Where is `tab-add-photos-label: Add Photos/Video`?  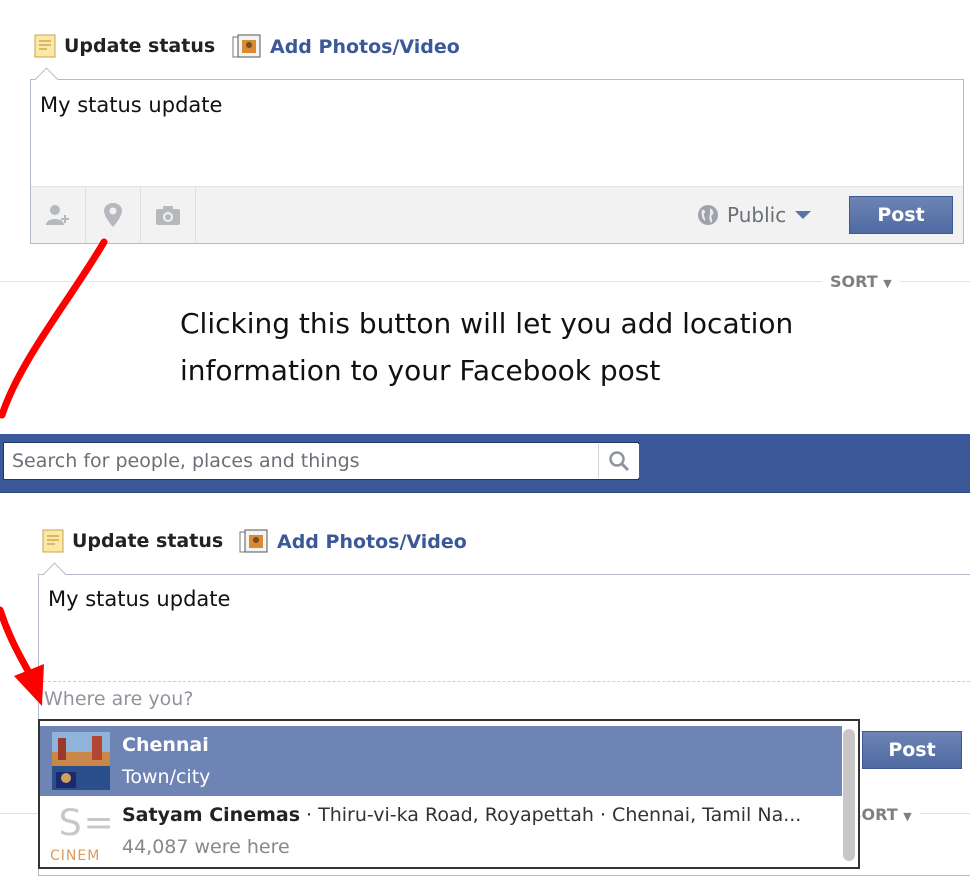 tab-add-photos-label: Add Photos/Video is located at coordinates (365, 47).